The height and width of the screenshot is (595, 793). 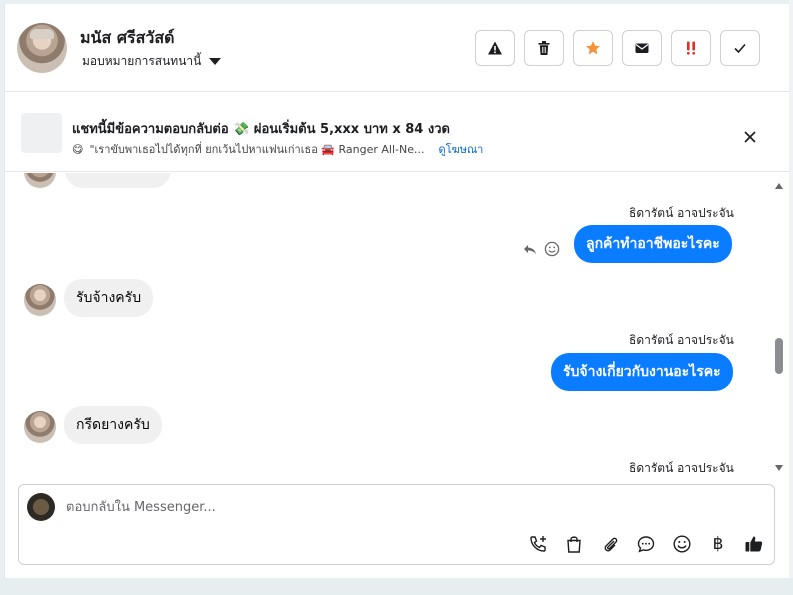 I want to click on call-add-icon, so click(x=538, y=544).